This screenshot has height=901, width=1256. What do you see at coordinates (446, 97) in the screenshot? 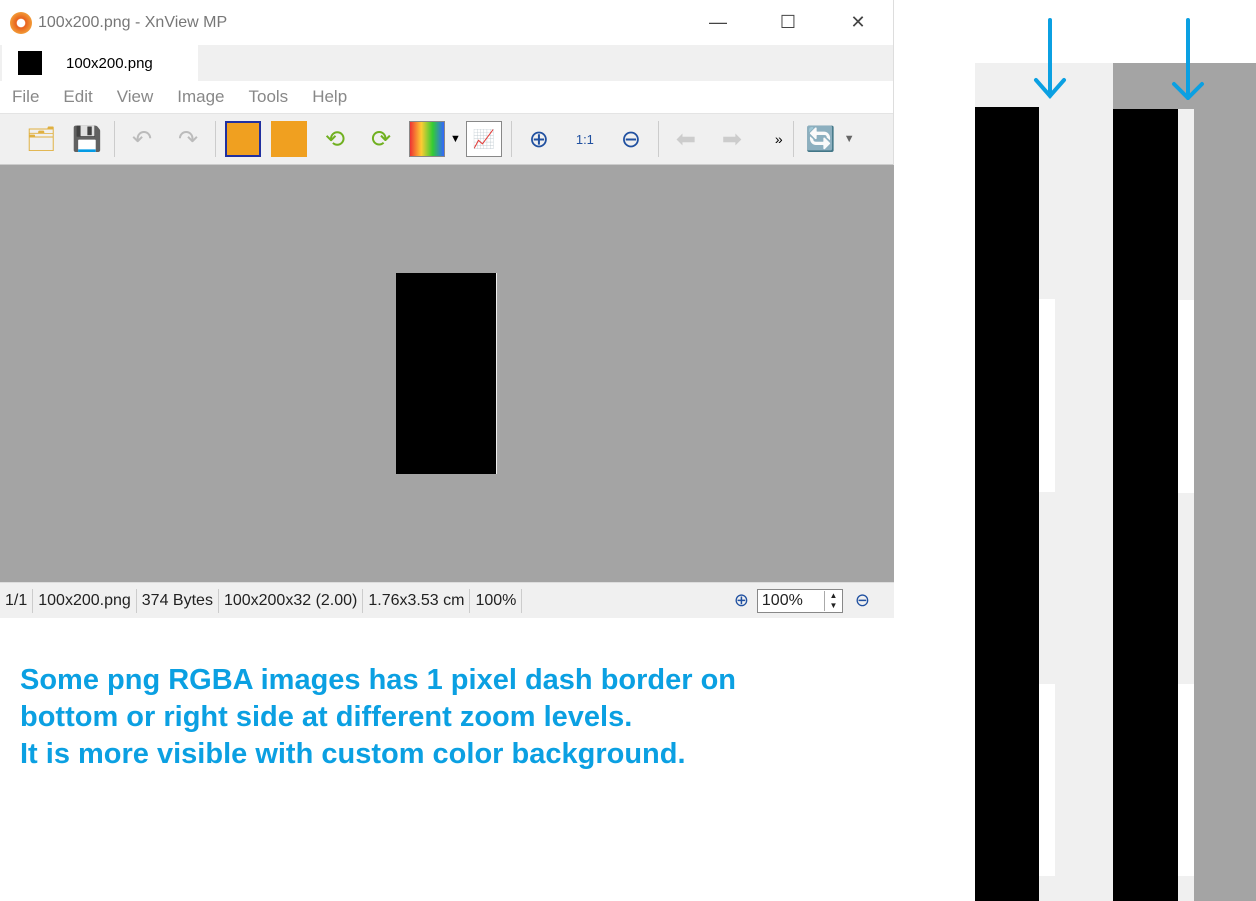
I see `menu-bar: File Edit View Image Tools Help` at bounding box center [446, 97].